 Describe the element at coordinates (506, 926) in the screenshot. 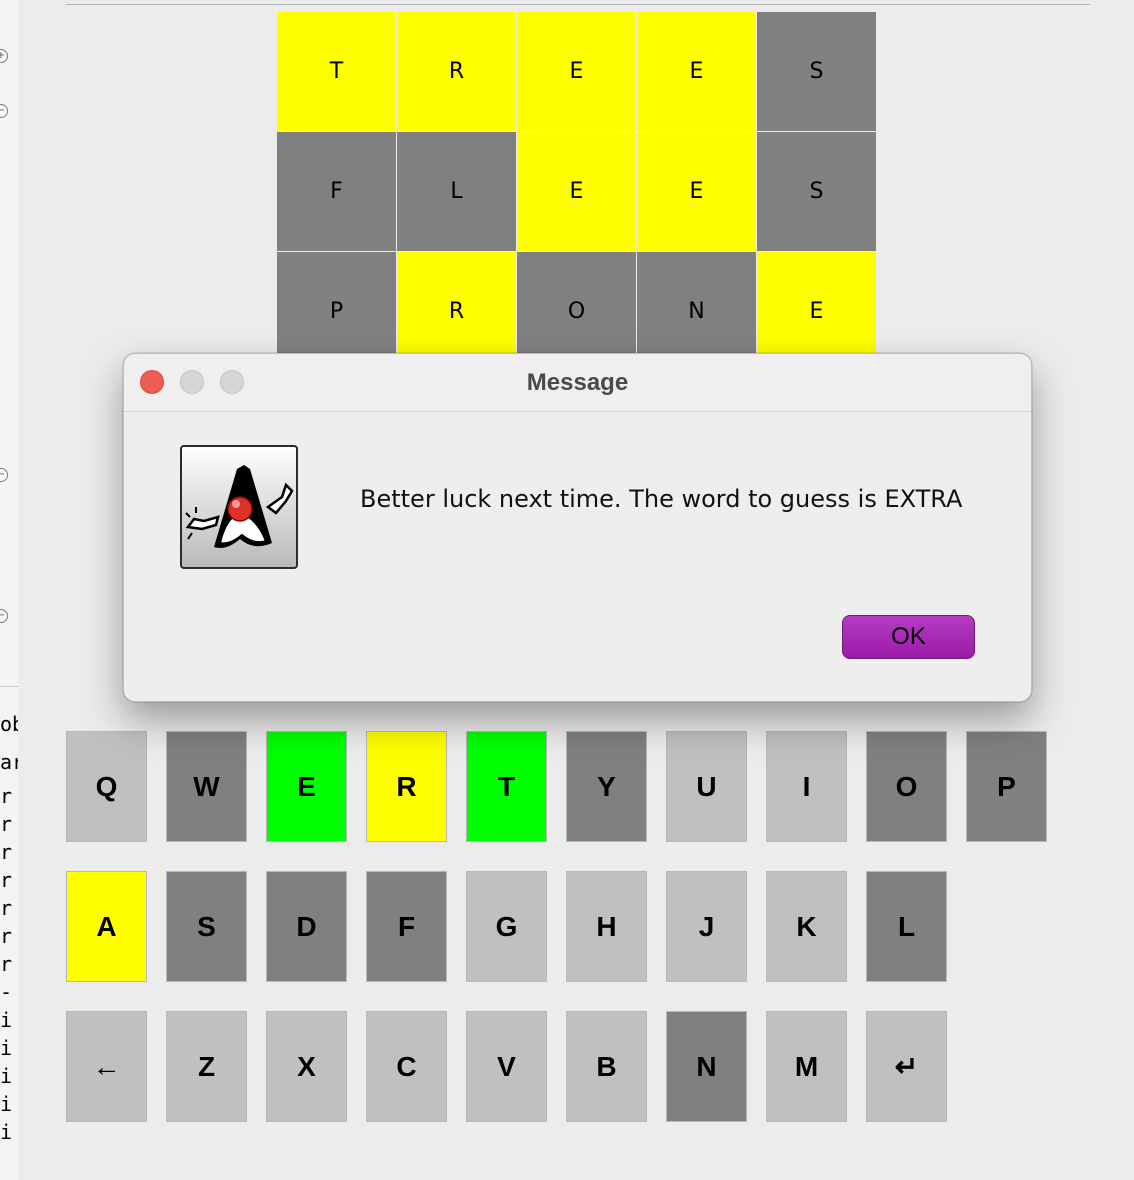

I see `key-g: G` at that location.